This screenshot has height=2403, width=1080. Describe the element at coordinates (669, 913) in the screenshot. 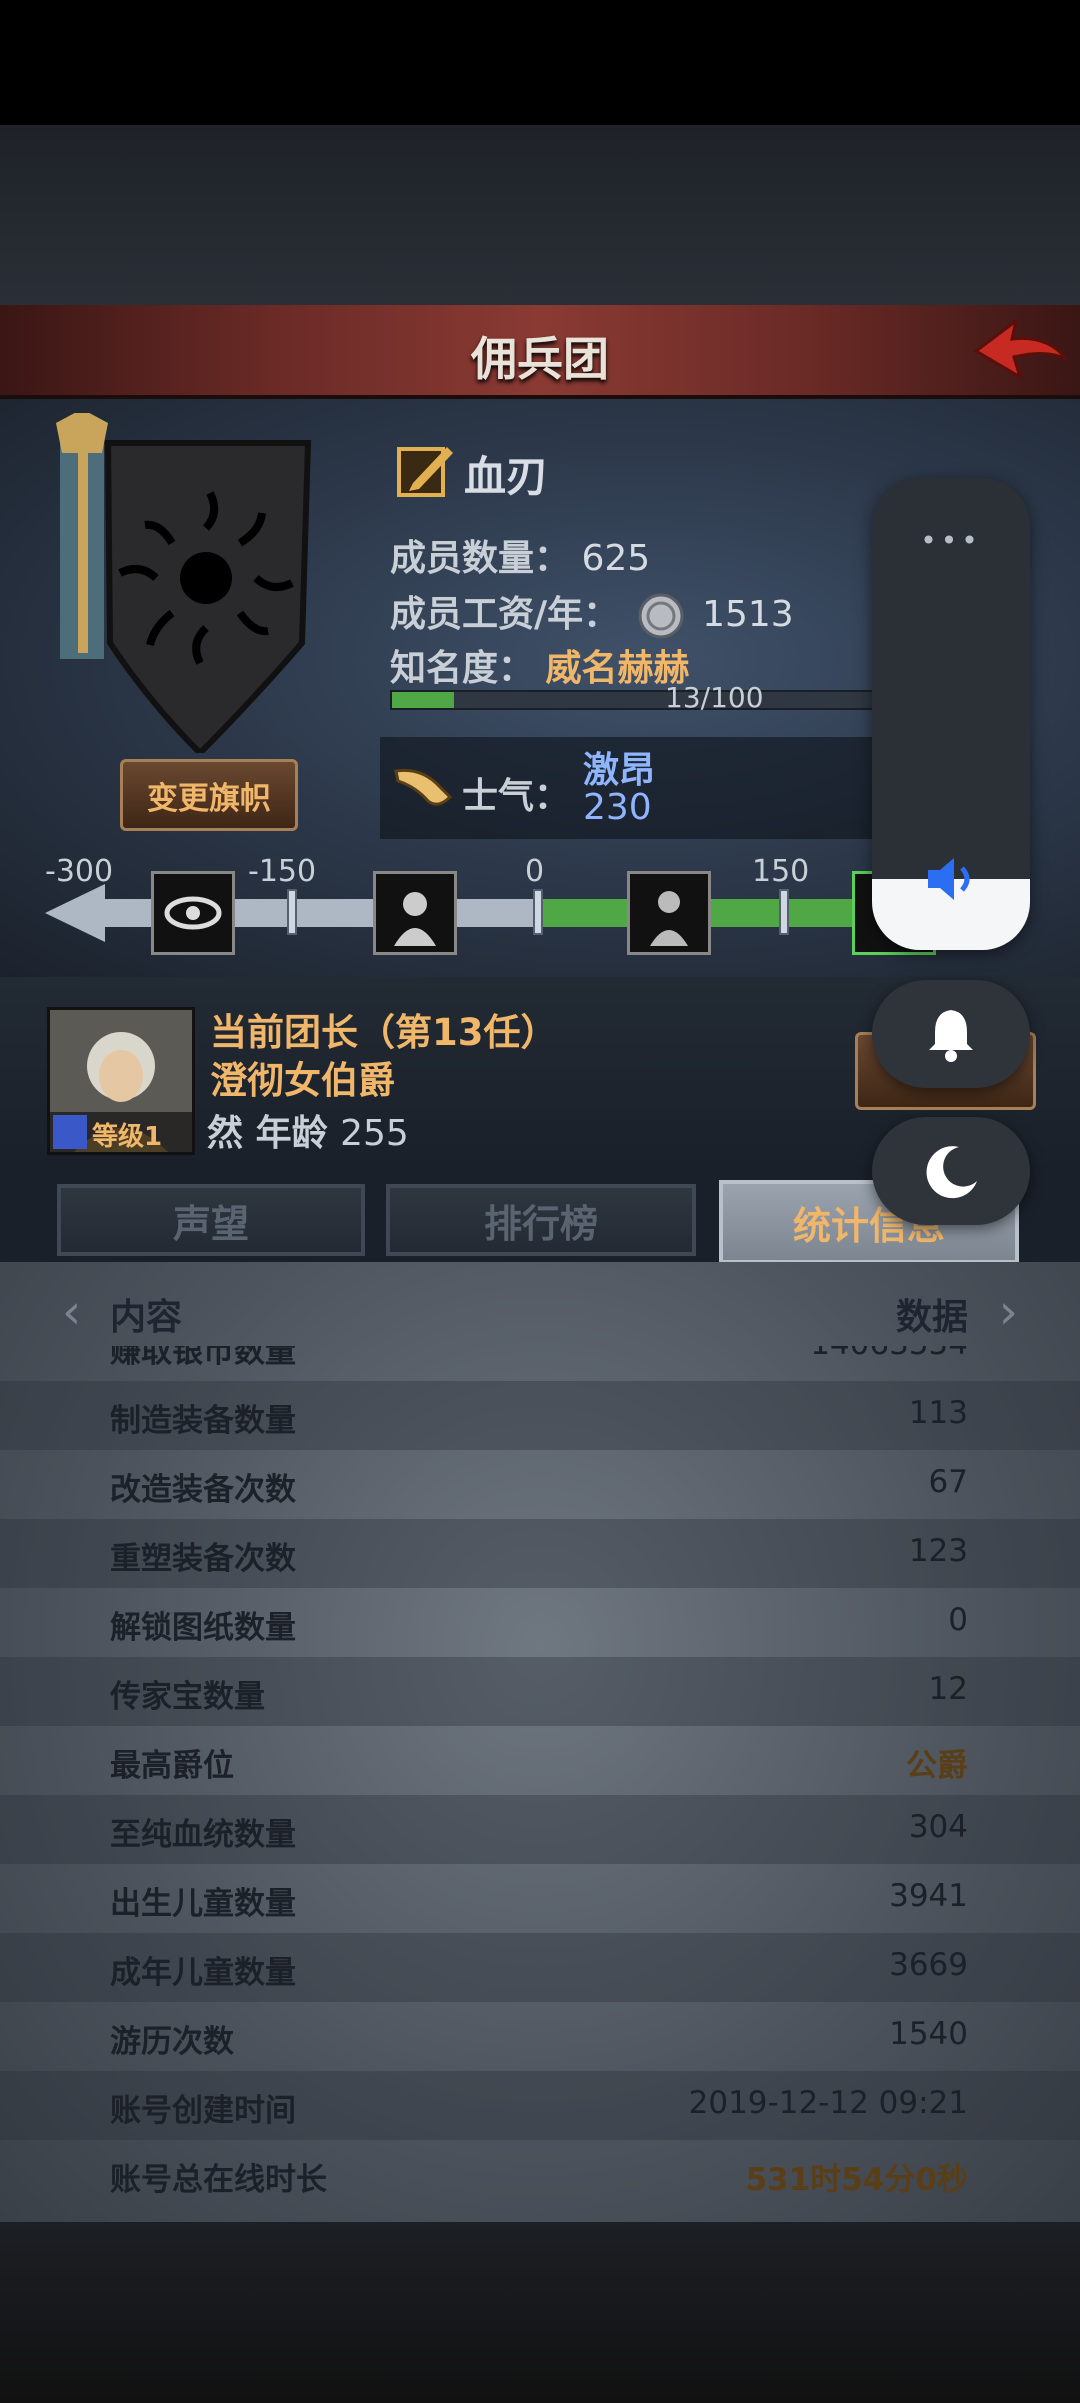

I see `morale-calm-icon` at that location.